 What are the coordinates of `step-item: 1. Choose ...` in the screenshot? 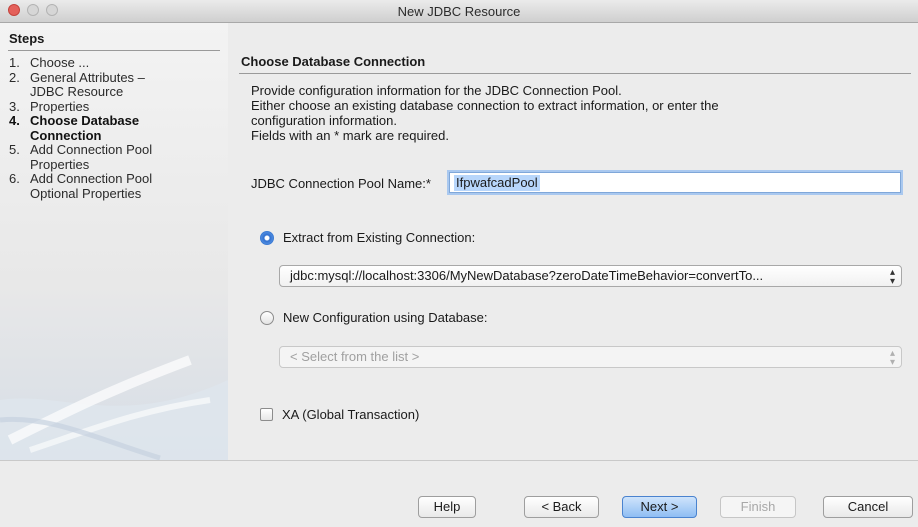 It's located at (114, 63).